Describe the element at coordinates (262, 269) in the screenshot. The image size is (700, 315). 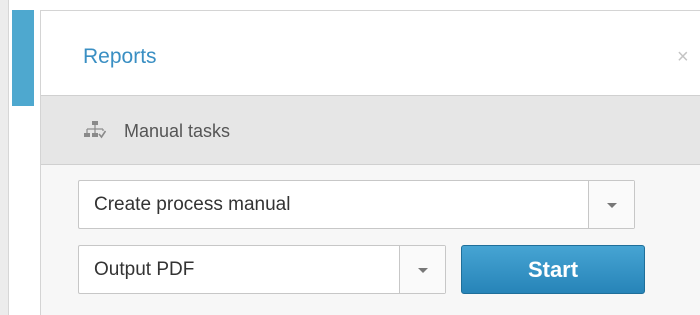
I see `output-format-select: Output PDF` at that location.